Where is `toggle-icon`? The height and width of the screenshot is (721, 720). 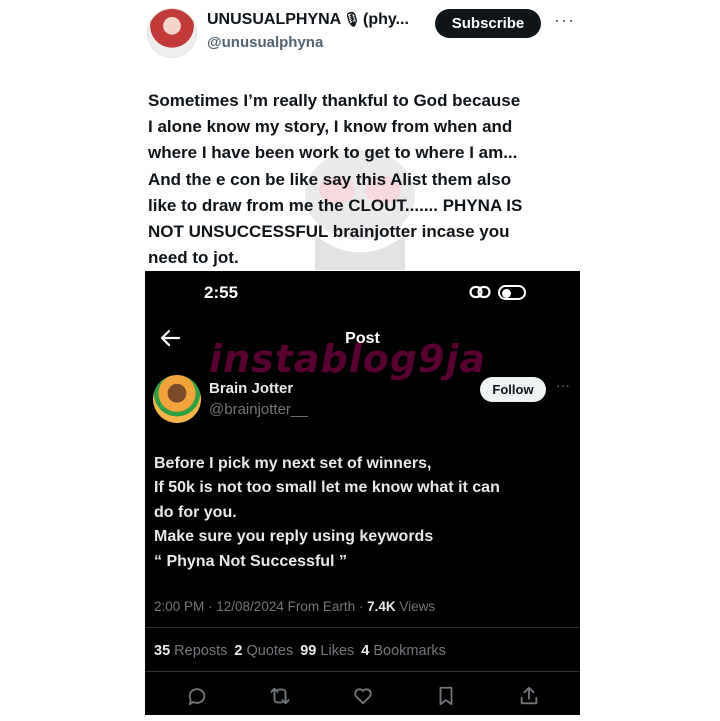 toggle-icon is located at coordinates (512, 292).